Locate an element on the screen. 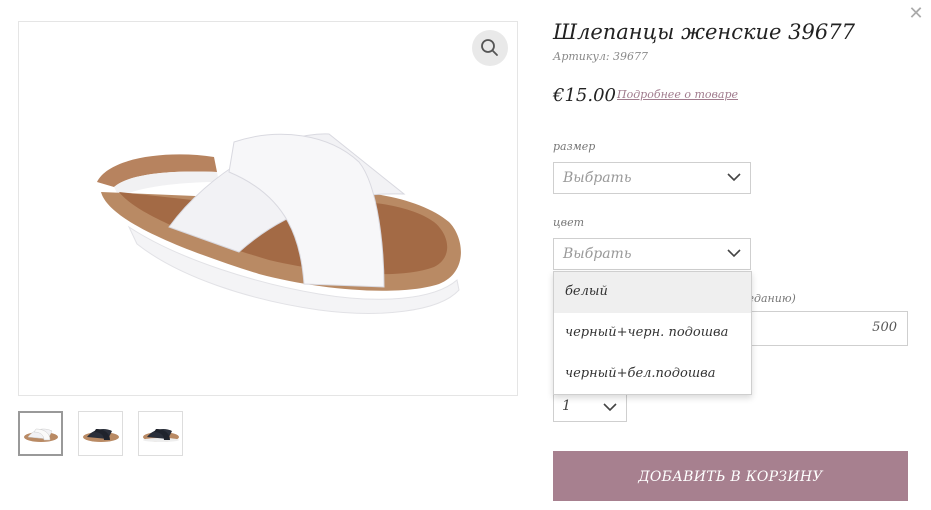 Image resolution: width=931 pixels, height=510 pixels. color-option-black-black-sole: черный+черн. подошва is located at coordinates (652, 333).